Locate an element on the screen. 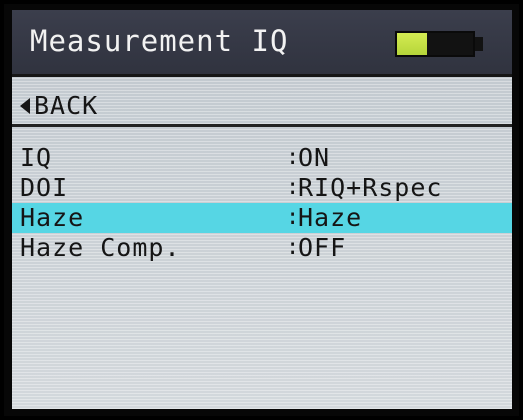  screen-title: Measurement IQ is located at coordinates (159, 41).